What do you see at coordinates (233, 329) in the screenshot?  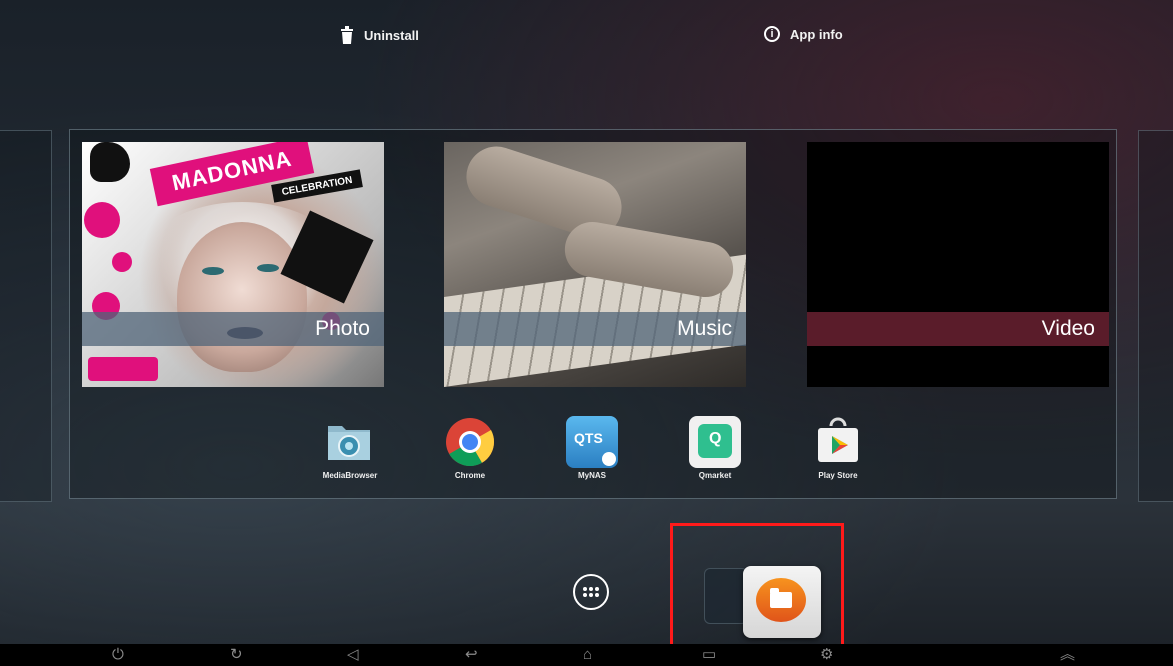 I see `photo-tile-label: Photo` at bounding box center [233, 329].